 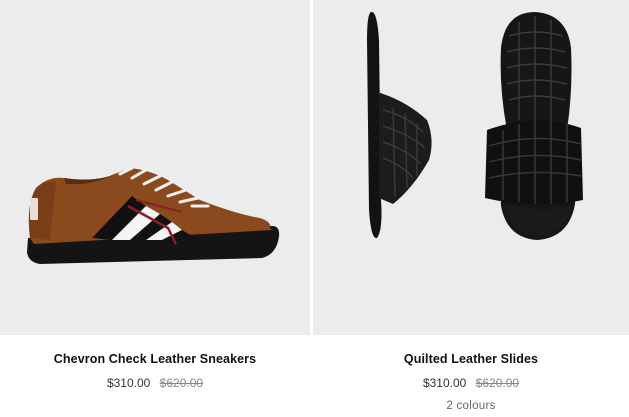 What do you see at coordinates (471, 406) in the screenshot?
I see `colour-count: 2 colours` at bounding box center [471, 406].